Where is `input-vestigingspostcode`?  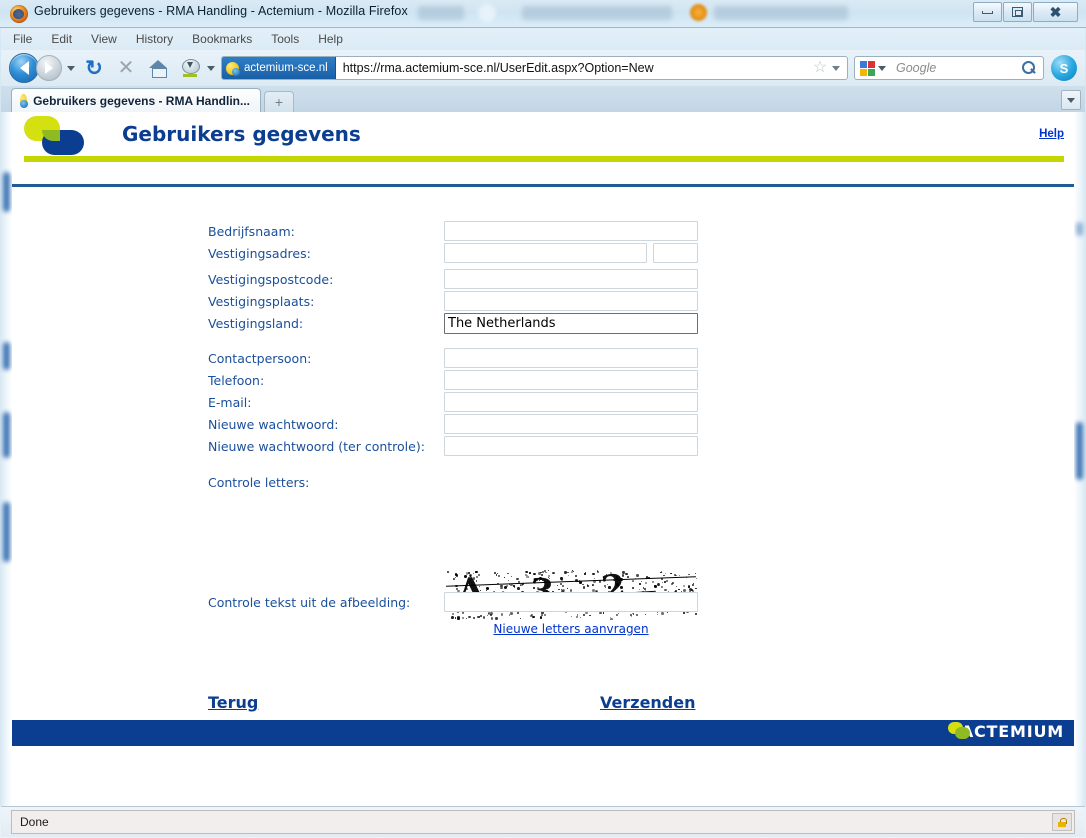 input-vestigingspostcode is located at coordinates (571, 279).